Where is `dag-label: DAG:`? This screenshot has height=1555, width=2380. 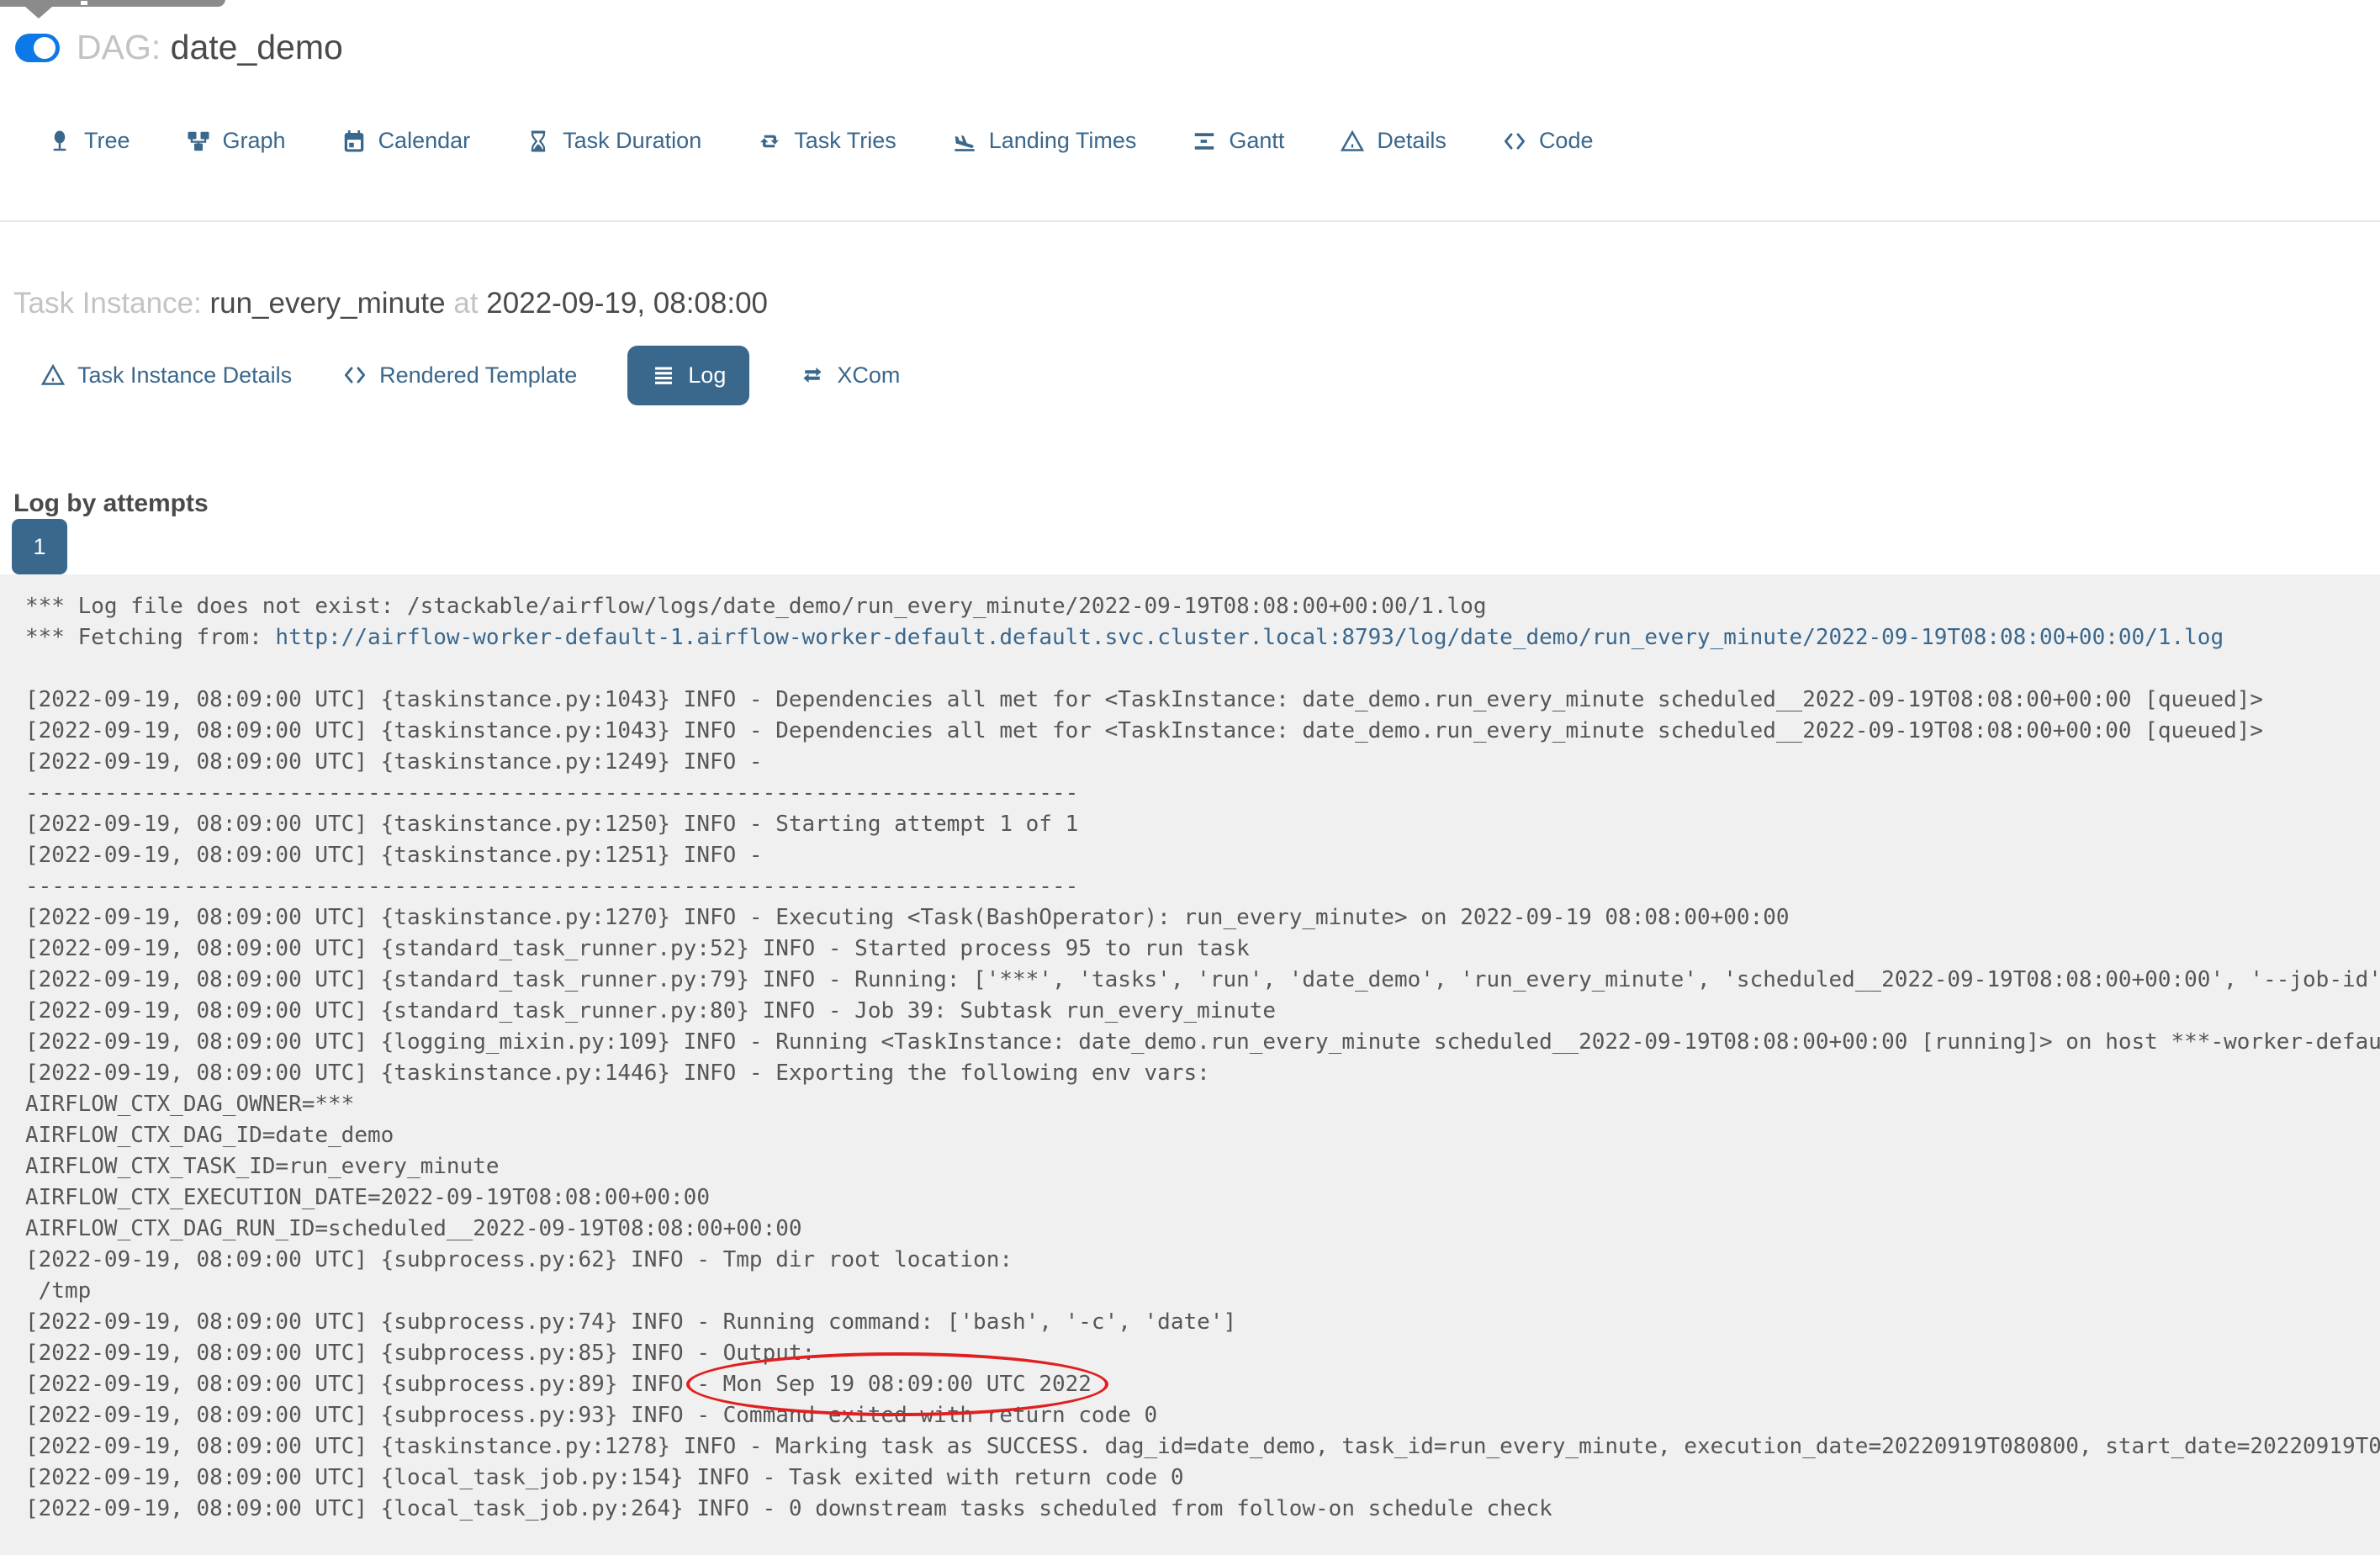 dag-label: DAG: is located at coordinates (119, 47).